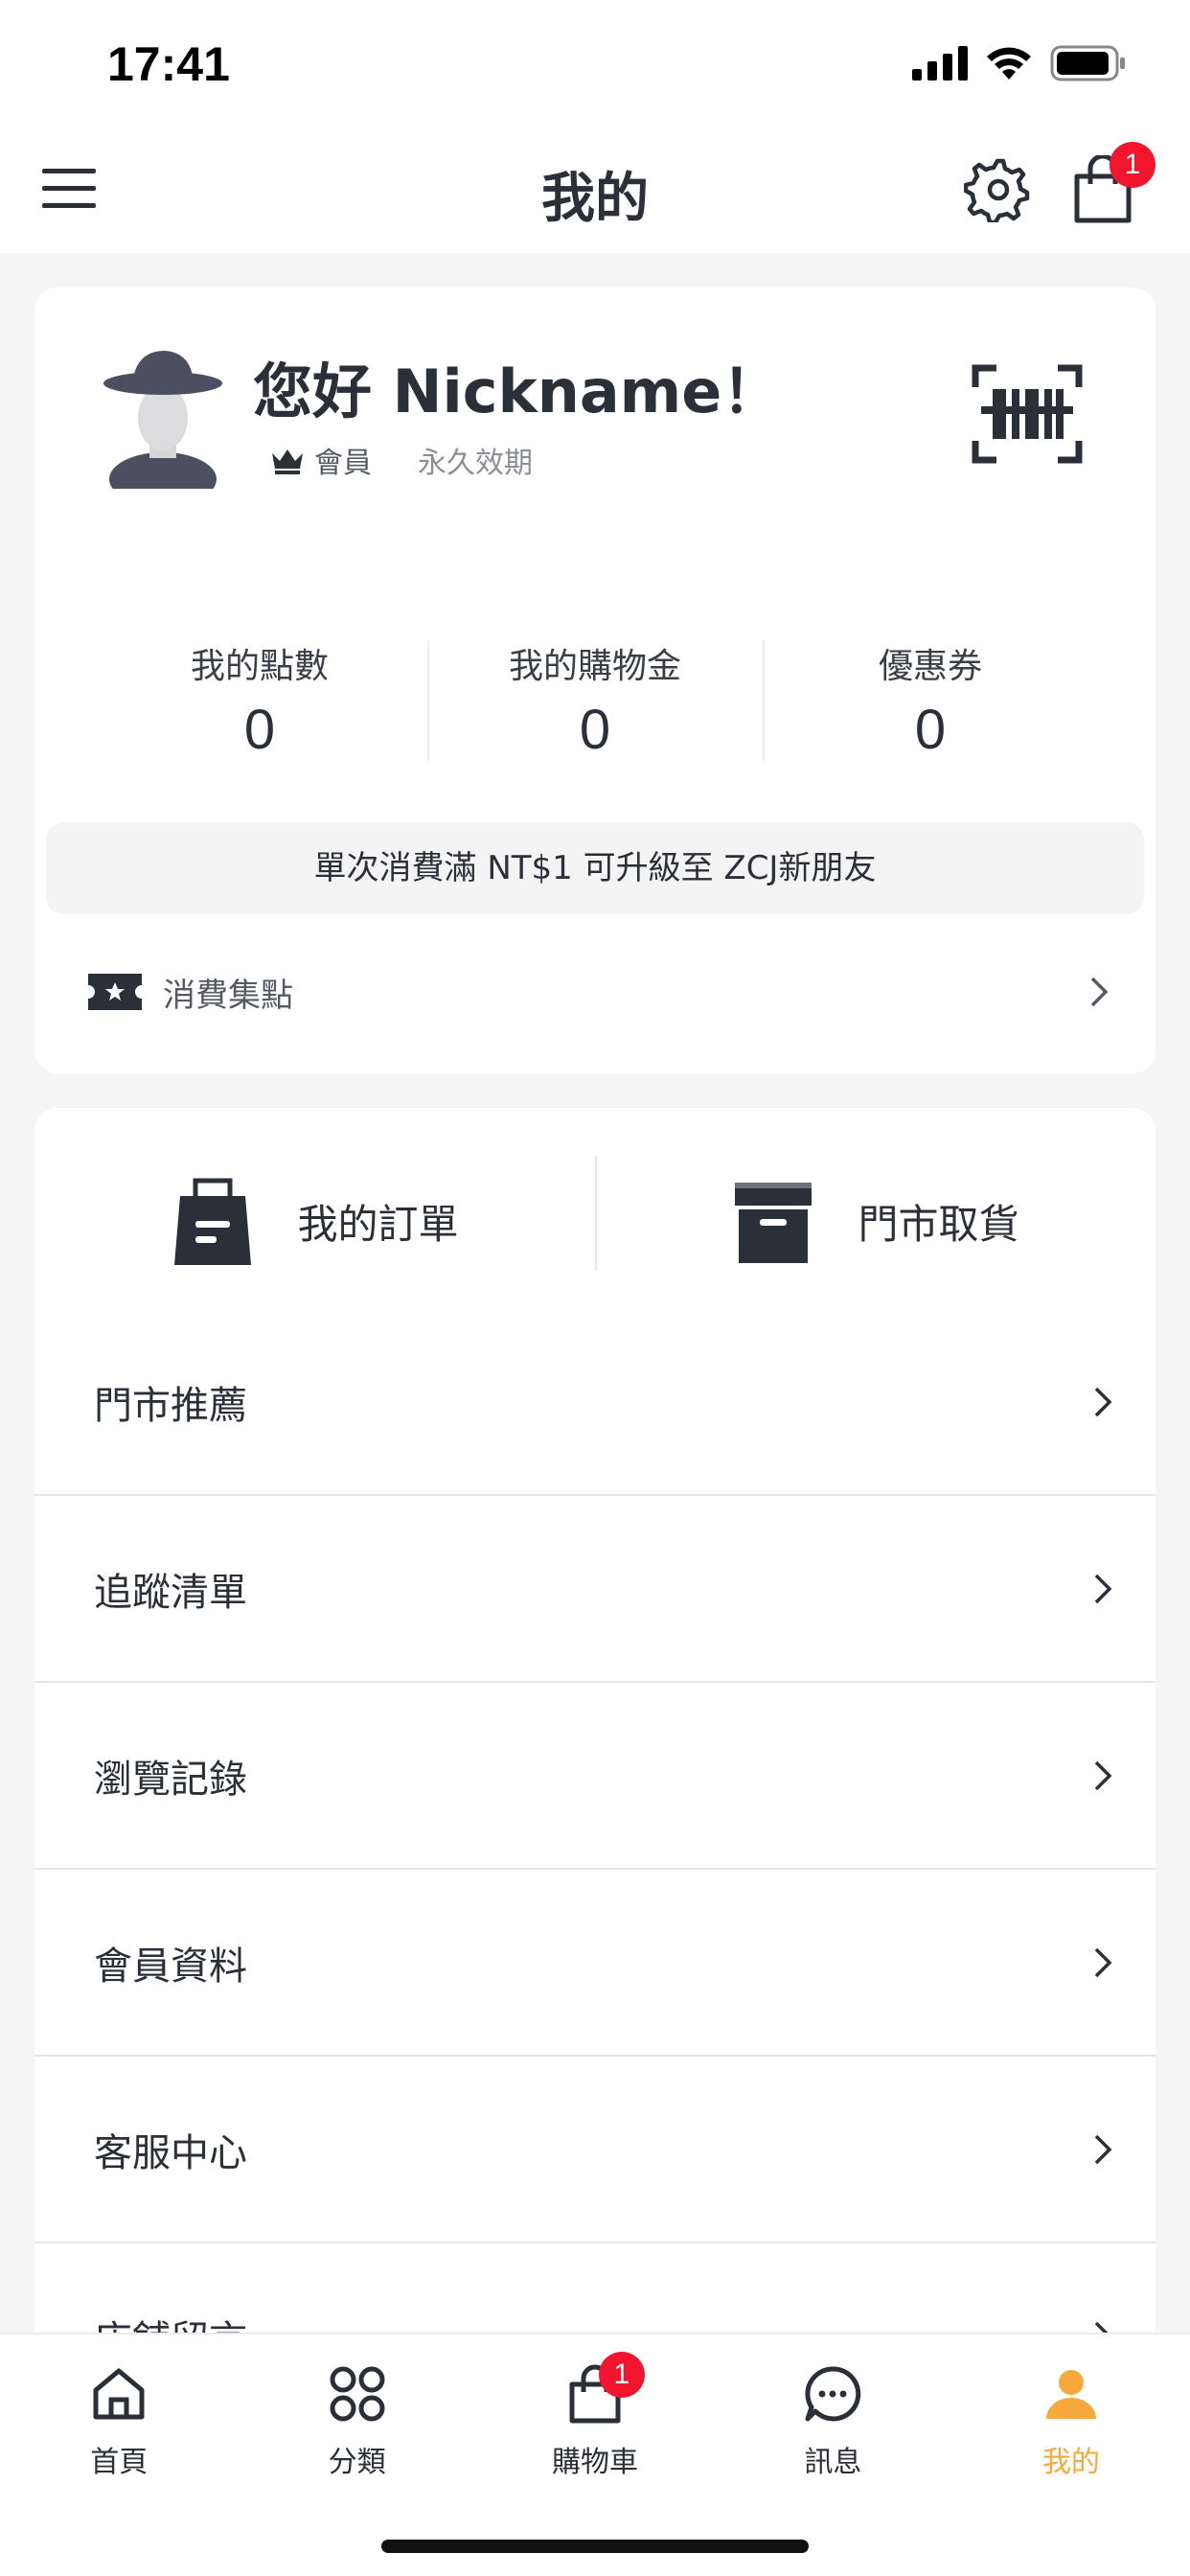 The image size is (1190, 2576). What do you see at coordinates (930, 666) in the screenshot?
I see `stat-label: 優惠券` at bounding box center [930, 666].